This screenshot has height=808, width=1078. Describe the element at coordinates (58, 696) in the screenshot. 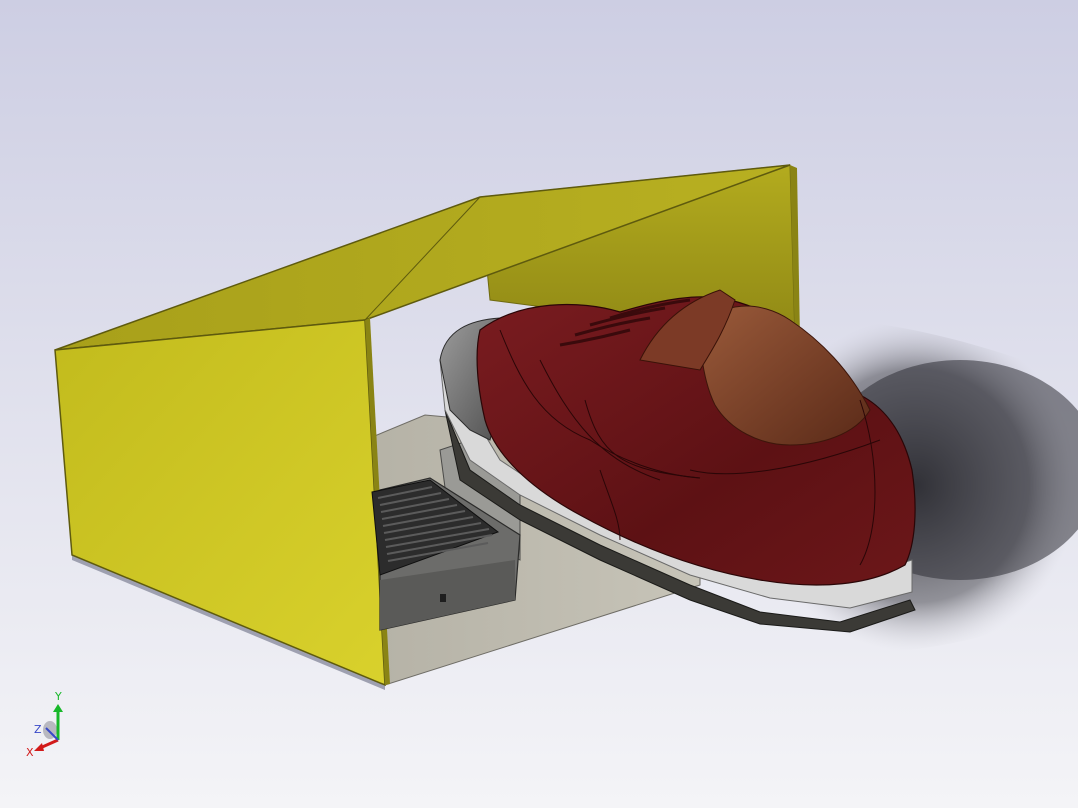

I see `triad-y-label: Y` at that location.